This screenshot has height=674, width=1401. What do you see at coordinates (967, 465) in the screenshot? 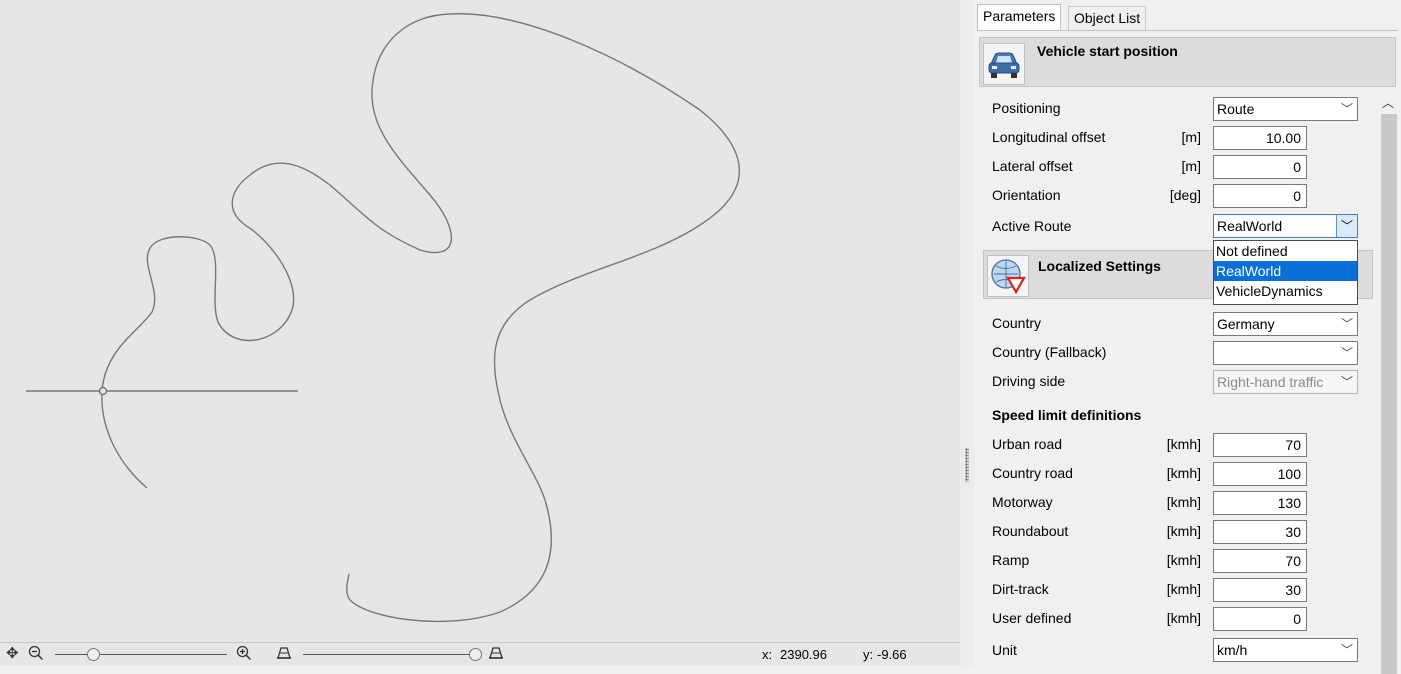
I see `splitter-grip-icon` at bounding box center [967, 465].